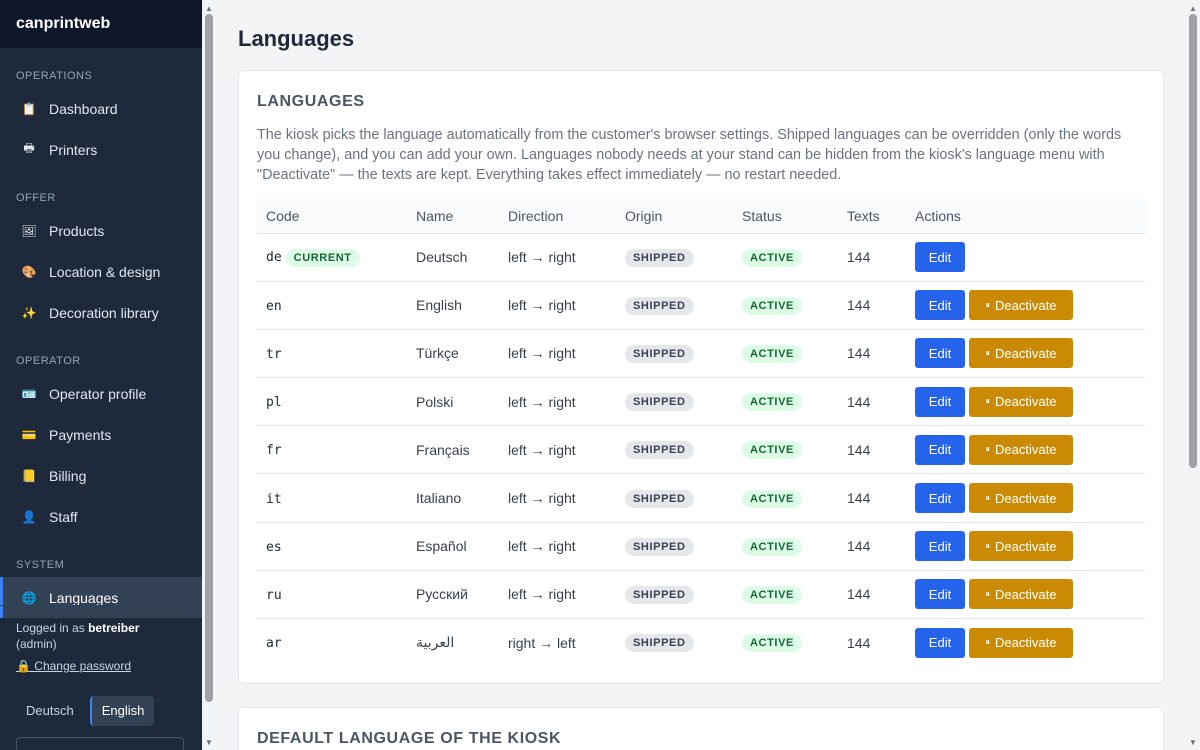 The height and width of the screenshot is (750, 1200). What do you see at coordinates (1193, 742) in the screenshot?
I see `main-scroll-down-arrow-icon: ▼` at bounding box center [1193, 742].